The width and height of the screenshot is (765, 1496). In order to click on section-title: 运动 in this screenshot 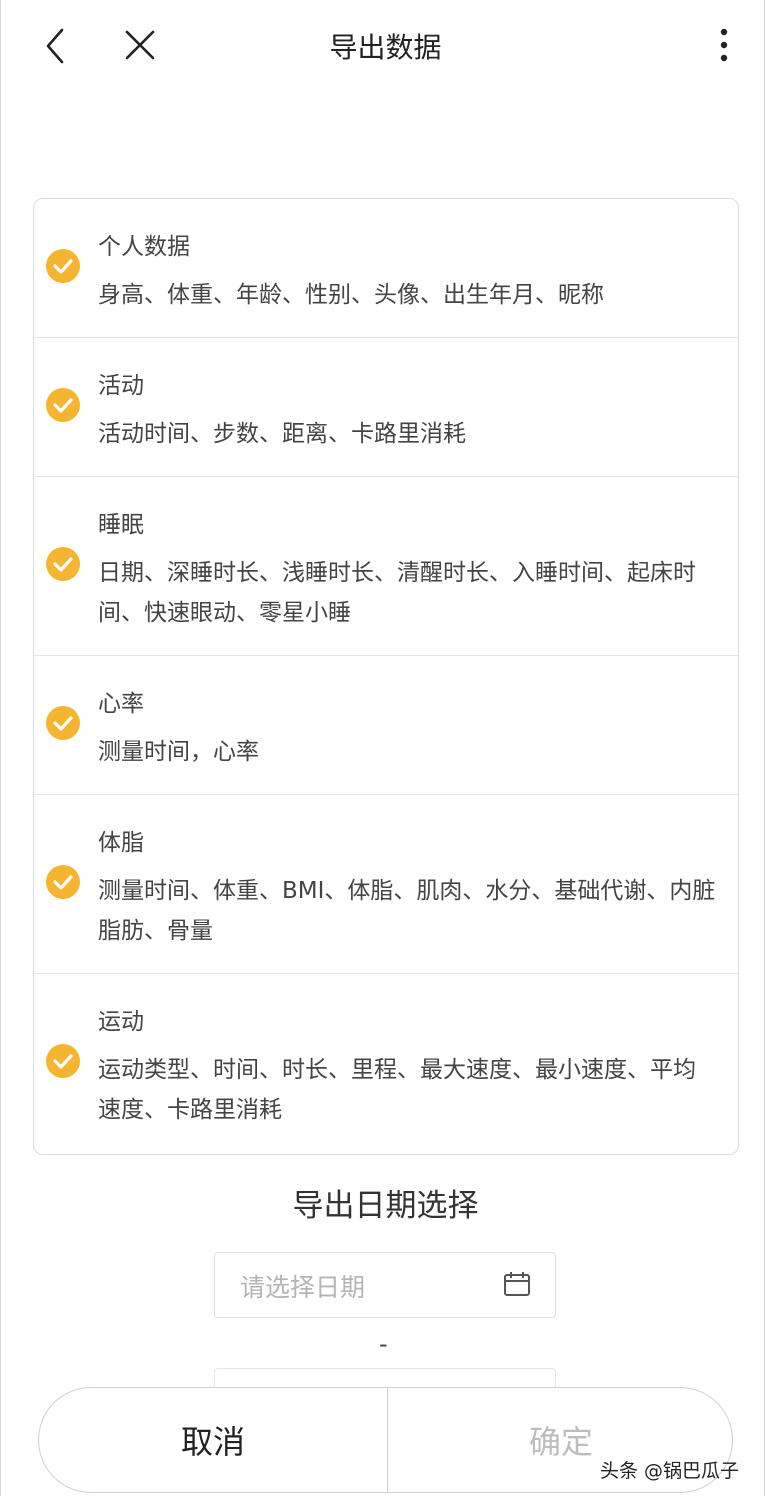, I will do `click(121, 1022)`.